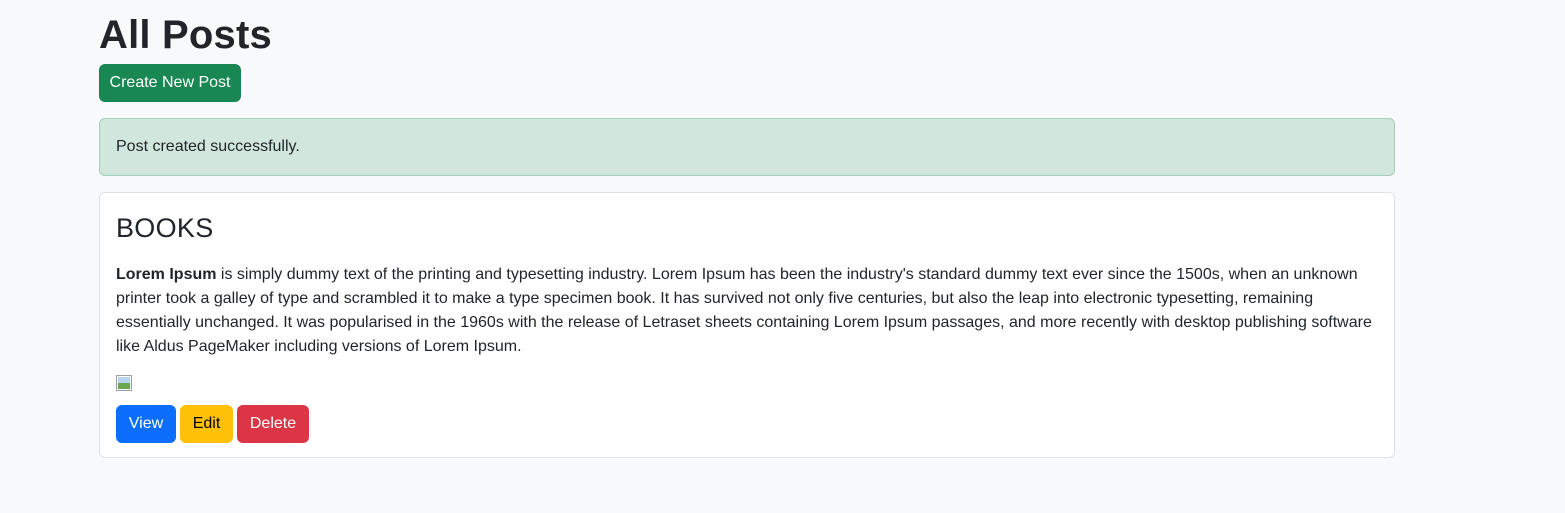 This screenshot has height=513, width=1565. What do you see at coordinates (185, 35) in the screenshot?
I see `page-title: All Posts` at bounding box center [185, 35].